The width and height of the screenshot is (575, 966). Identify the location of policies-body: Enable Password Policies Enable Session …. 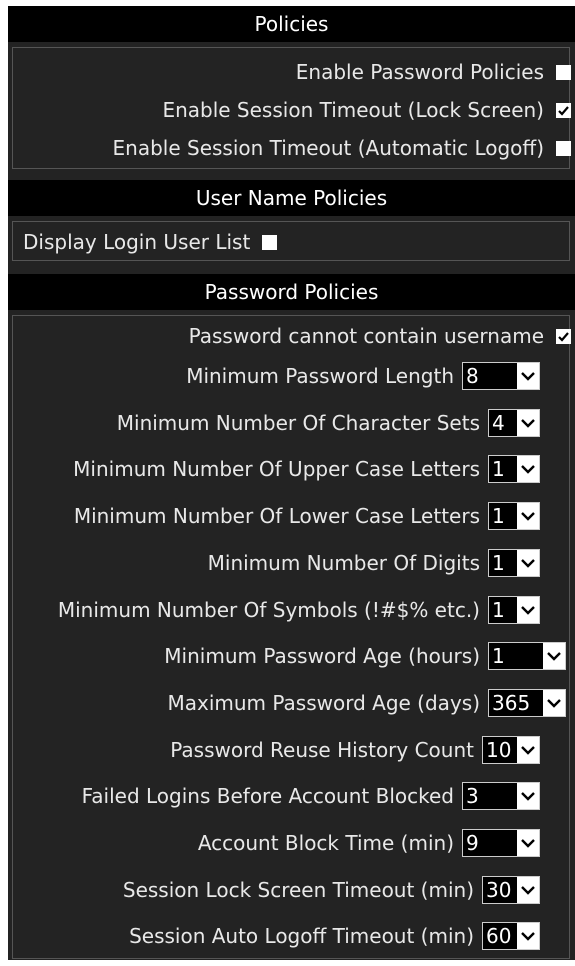
(291, 108).